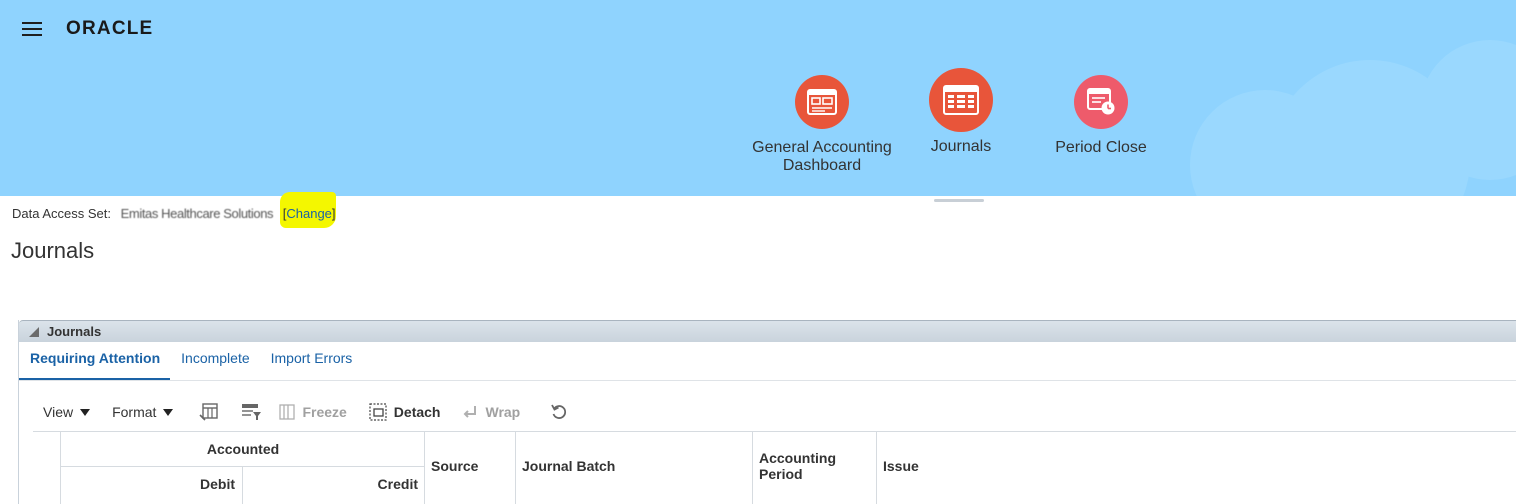 The height and width of the screenshot is (504, 1516). I want to click on change-link: Change, so click(309, 213).